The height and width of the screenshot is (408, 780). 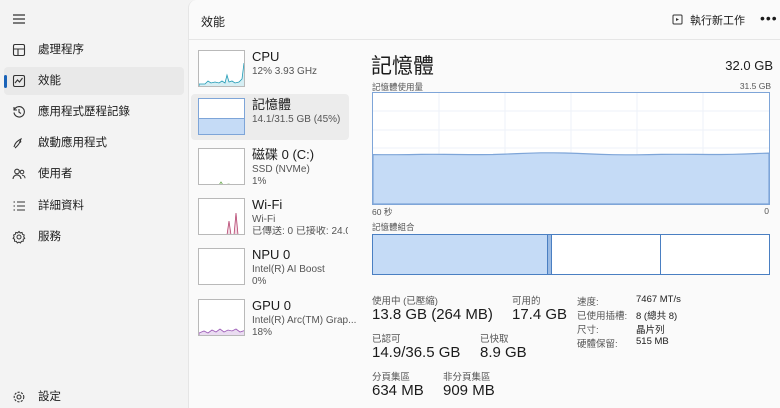 I want to click on speed-value: 7467 MT/s, so click(x=658, y=299).